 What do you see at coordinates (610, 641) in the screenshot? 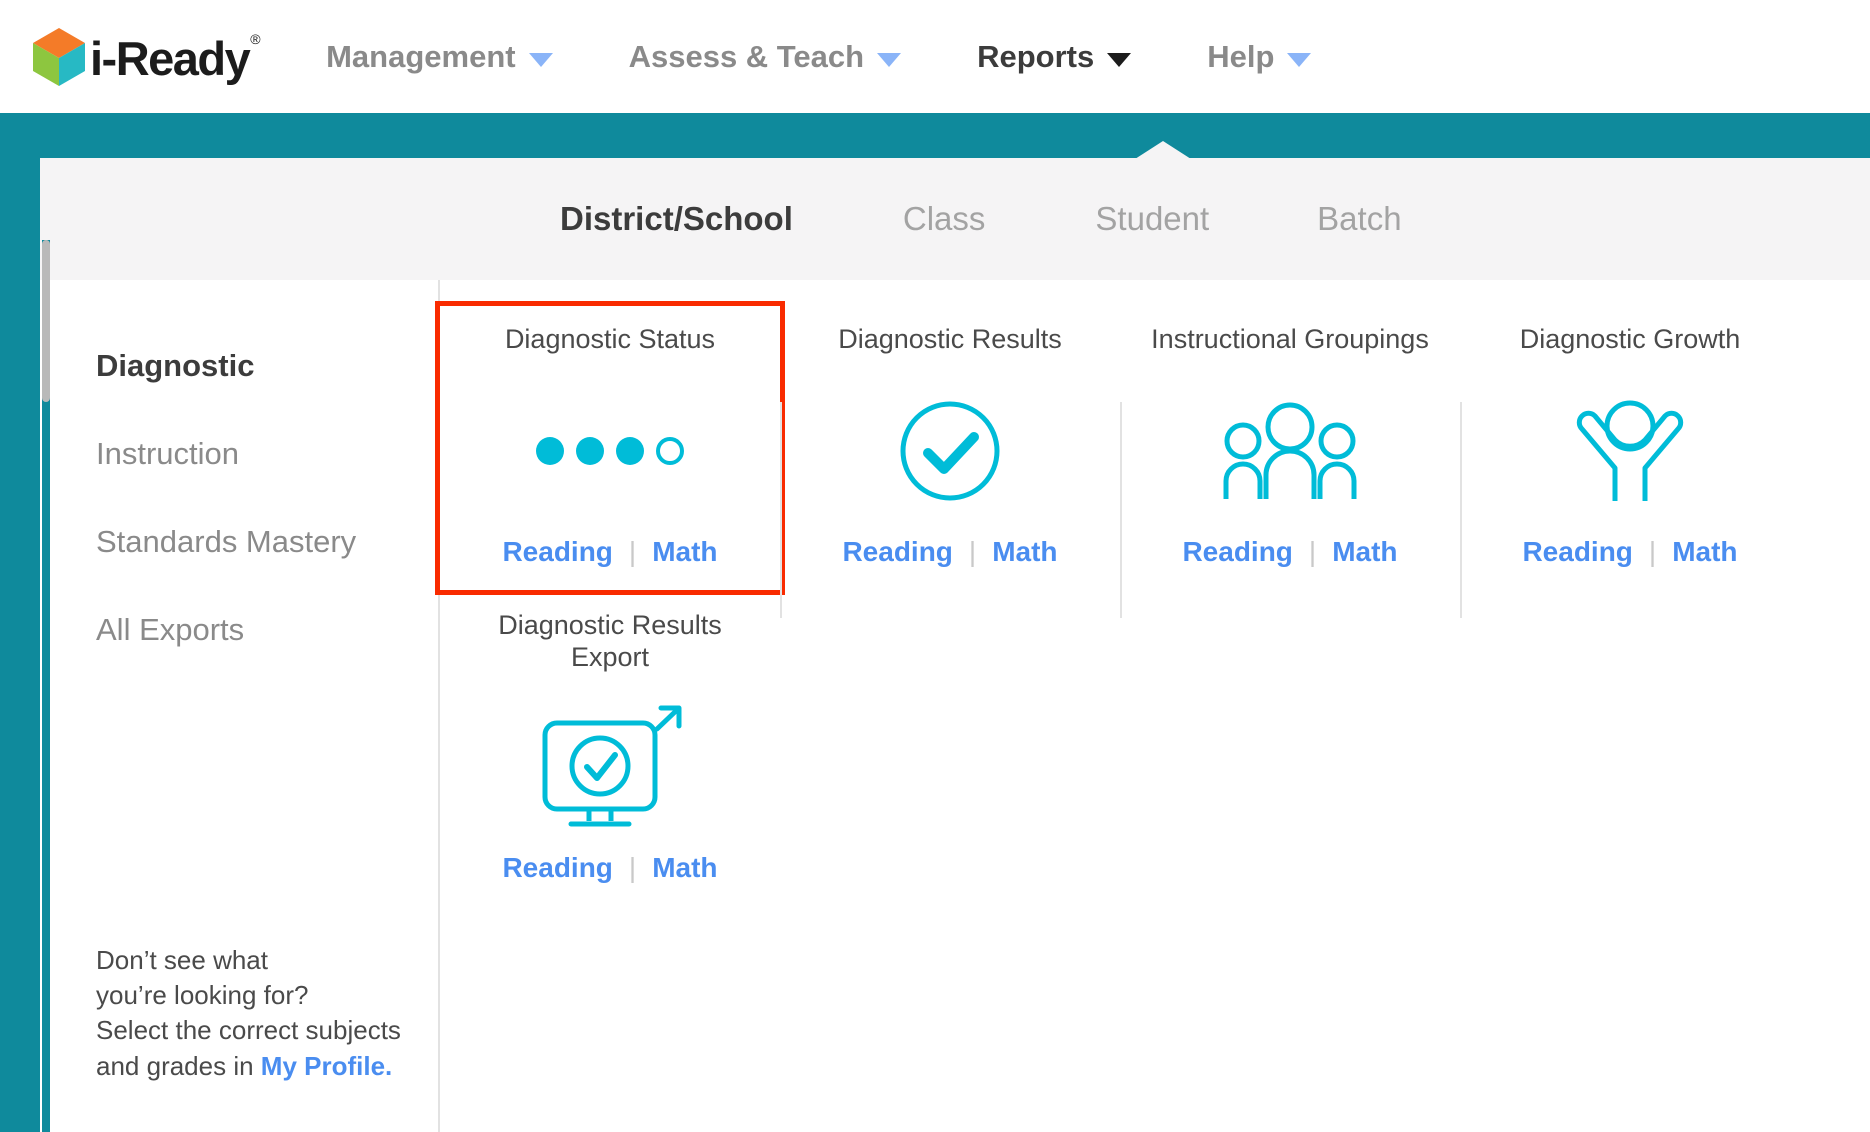
I see `card-title: Diagnostic Results Export` at bounding box center [610, 641].